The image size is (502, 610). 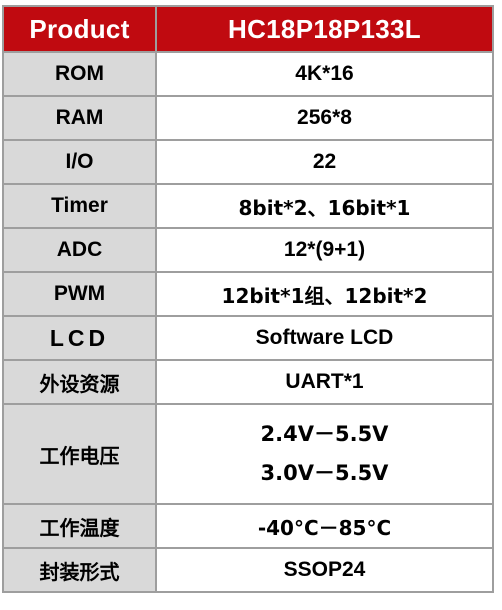 What do you see at coordinates (324, 294) in the screenshot?
I see `spec-value-pwm: 12bit*1组、12bit*2` at bounding box center [324, 294].